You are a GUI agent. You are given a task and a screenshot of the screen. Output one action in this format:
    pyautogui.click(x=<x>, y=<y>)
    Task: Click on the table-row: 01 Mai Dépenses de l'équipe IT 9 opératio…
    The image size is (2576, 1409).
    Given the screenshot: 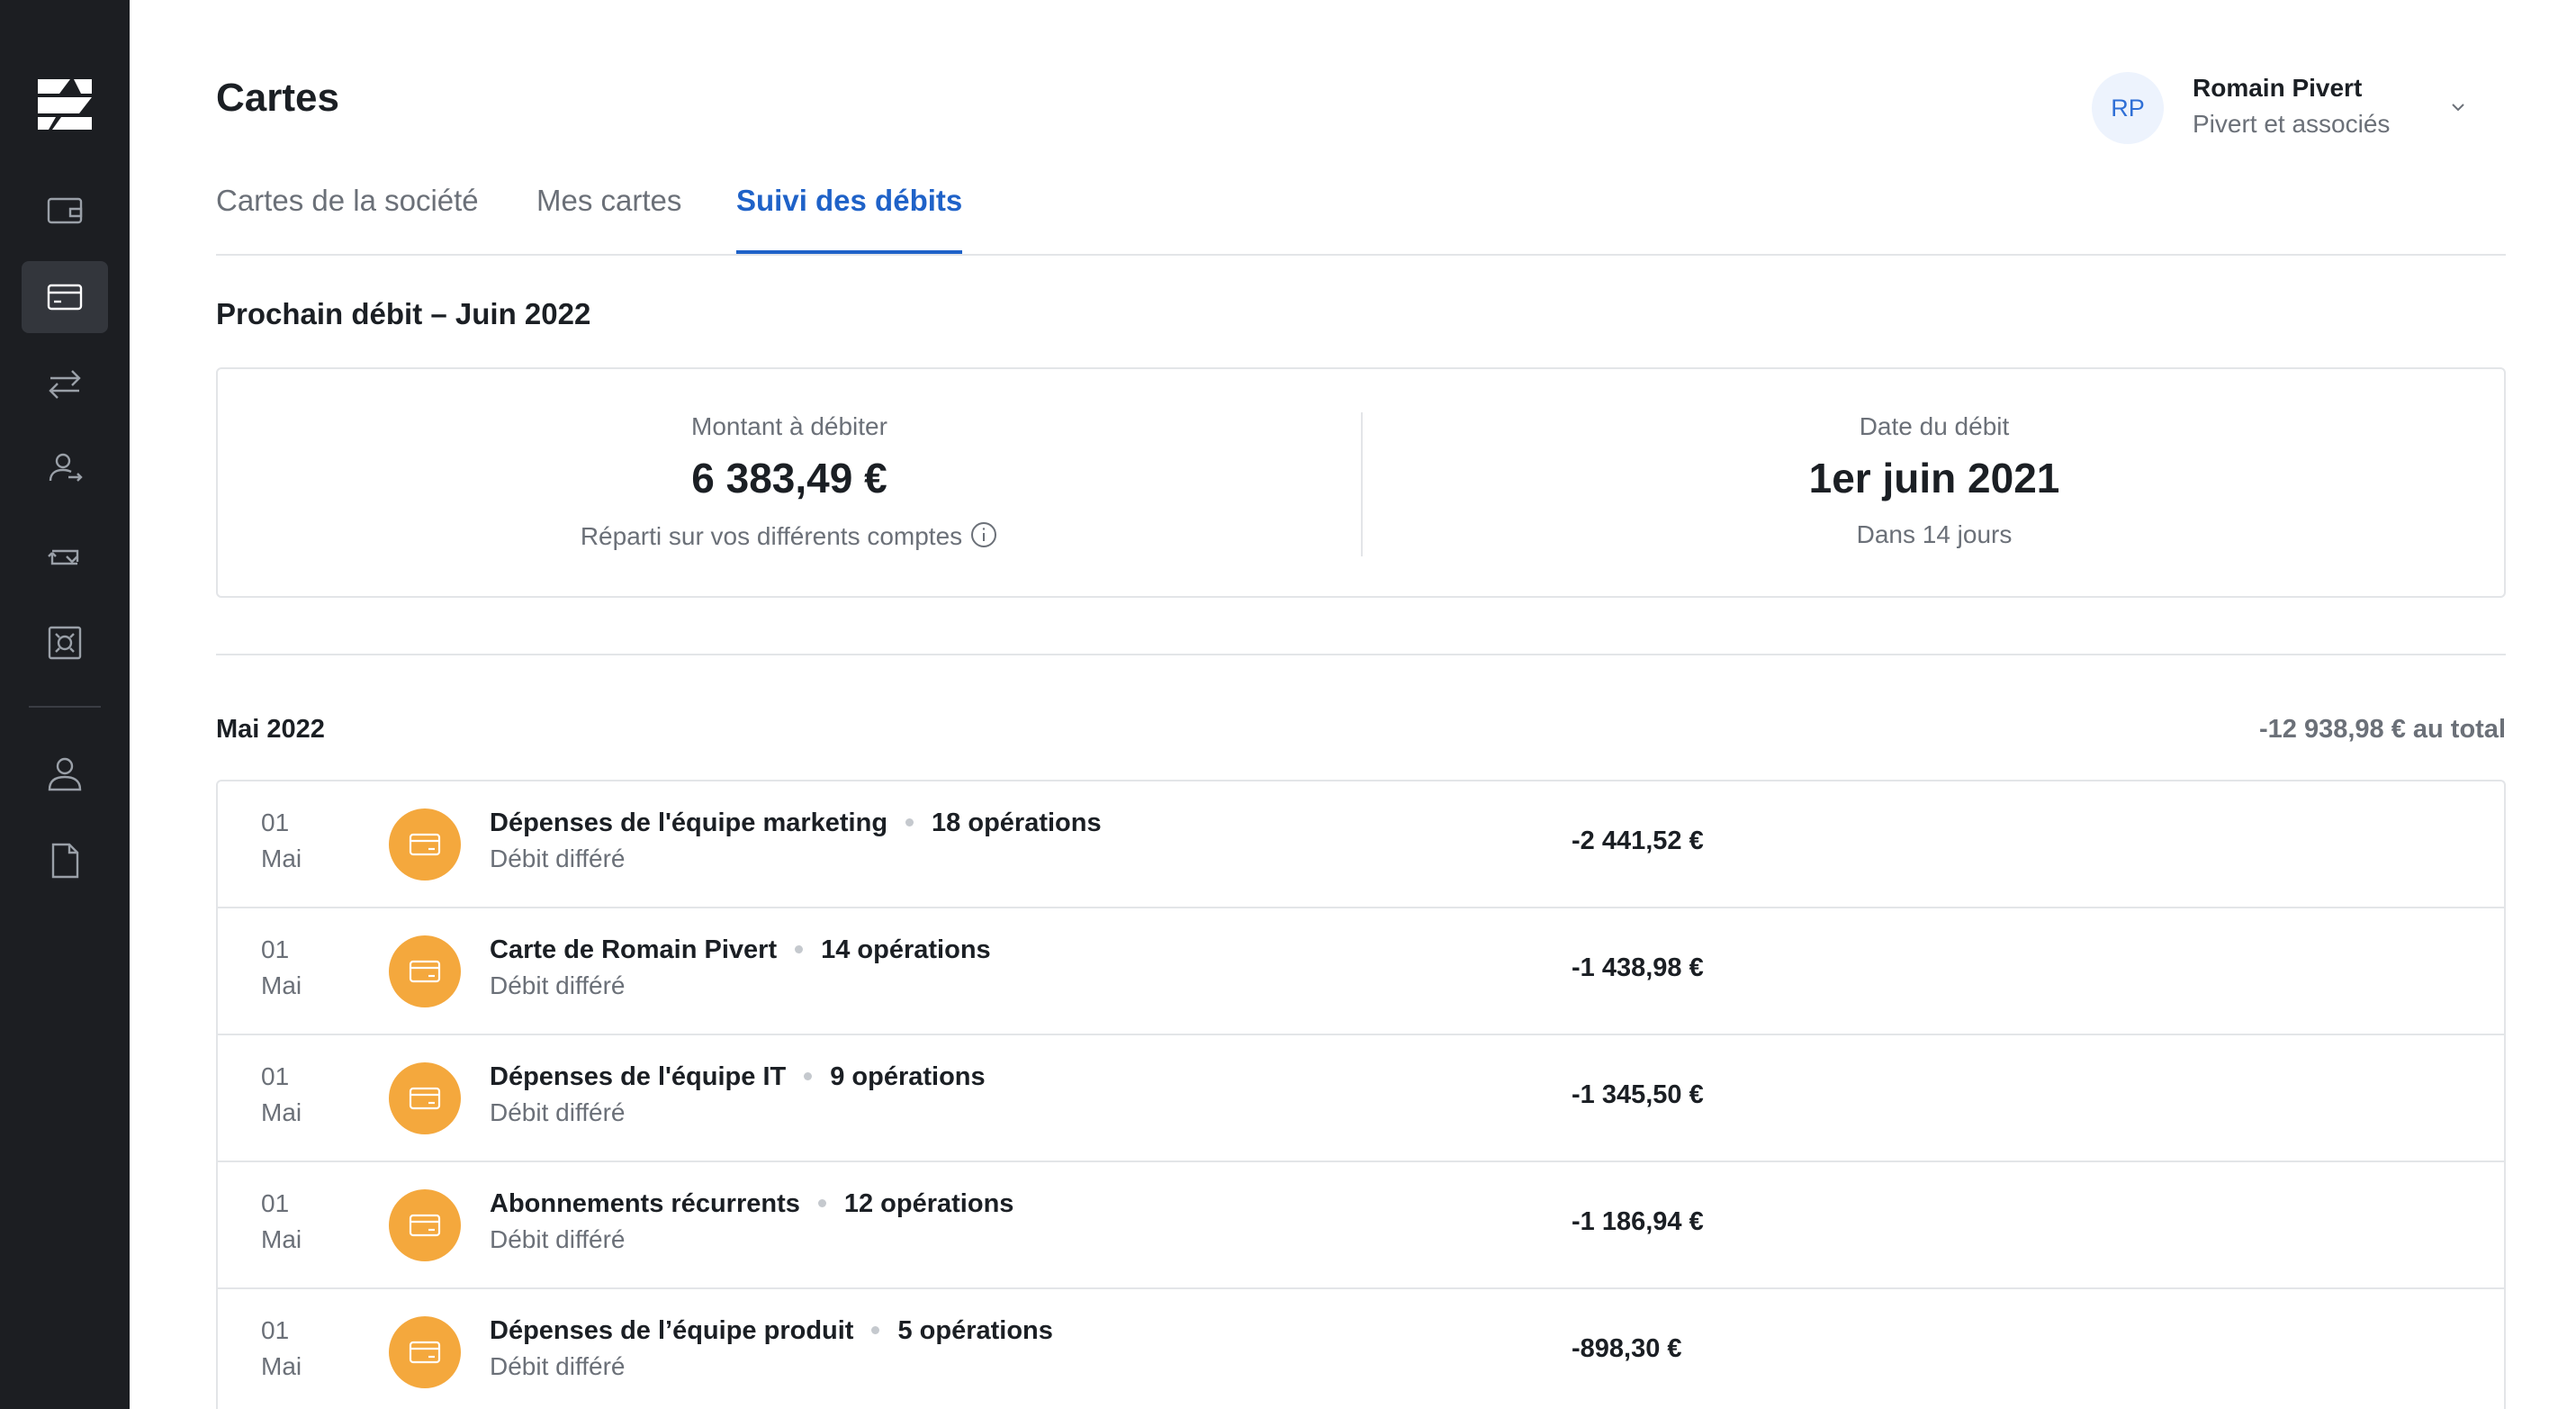 What is the action you would take?
    pyautogui.click(x=1361, y=1098)
    